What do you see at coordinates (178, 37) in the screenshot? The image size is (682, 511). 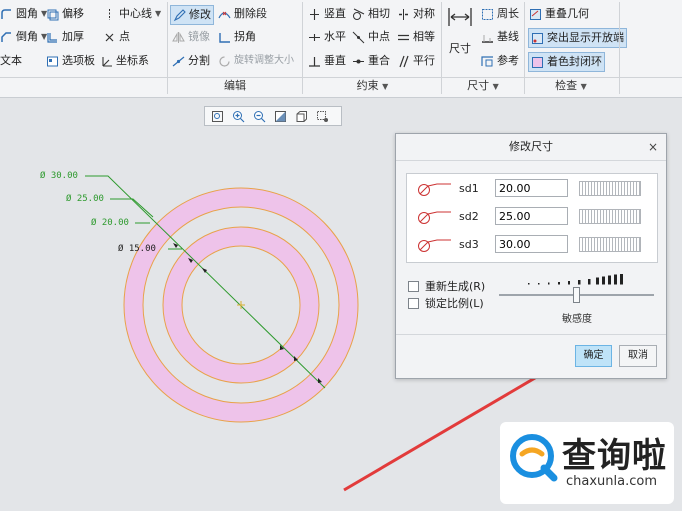 I see `mirror-icon` at bounding box center [178, 37].